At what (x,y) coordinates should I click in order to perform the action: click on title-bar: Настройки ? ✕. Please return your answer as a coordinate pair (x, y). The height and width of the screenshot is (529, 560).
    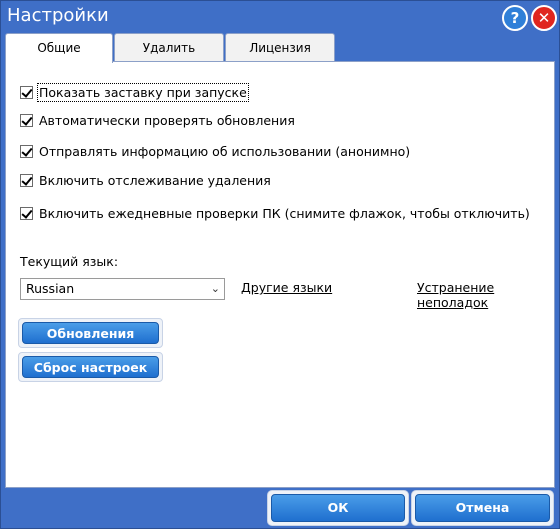
    Looking at the image, I should click on (280, 17).